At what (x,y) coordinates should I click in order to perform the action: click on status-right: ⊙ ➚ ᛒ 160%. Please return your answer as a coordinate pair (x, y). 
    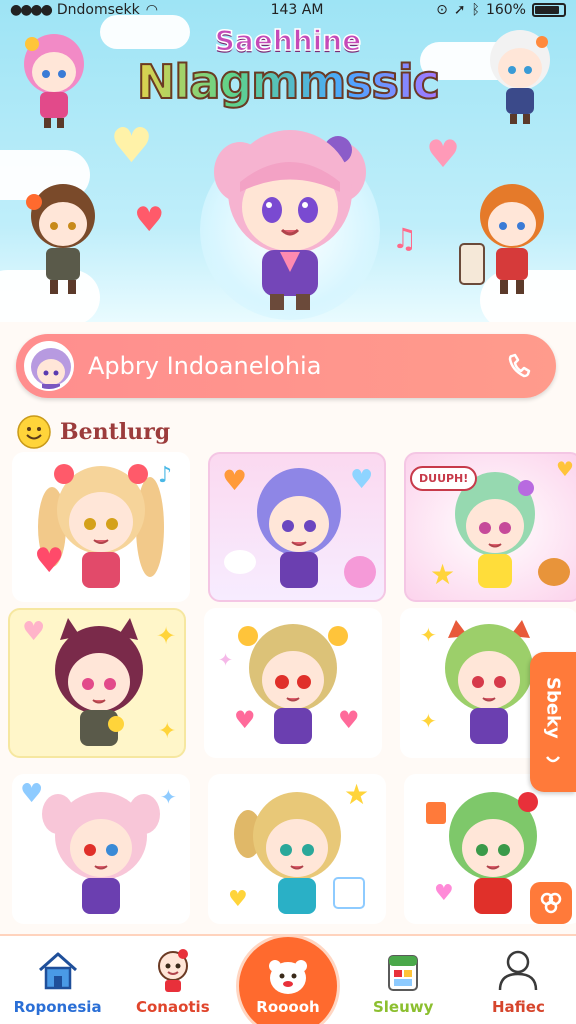
    Looking at the image, I should click on (501, 10).